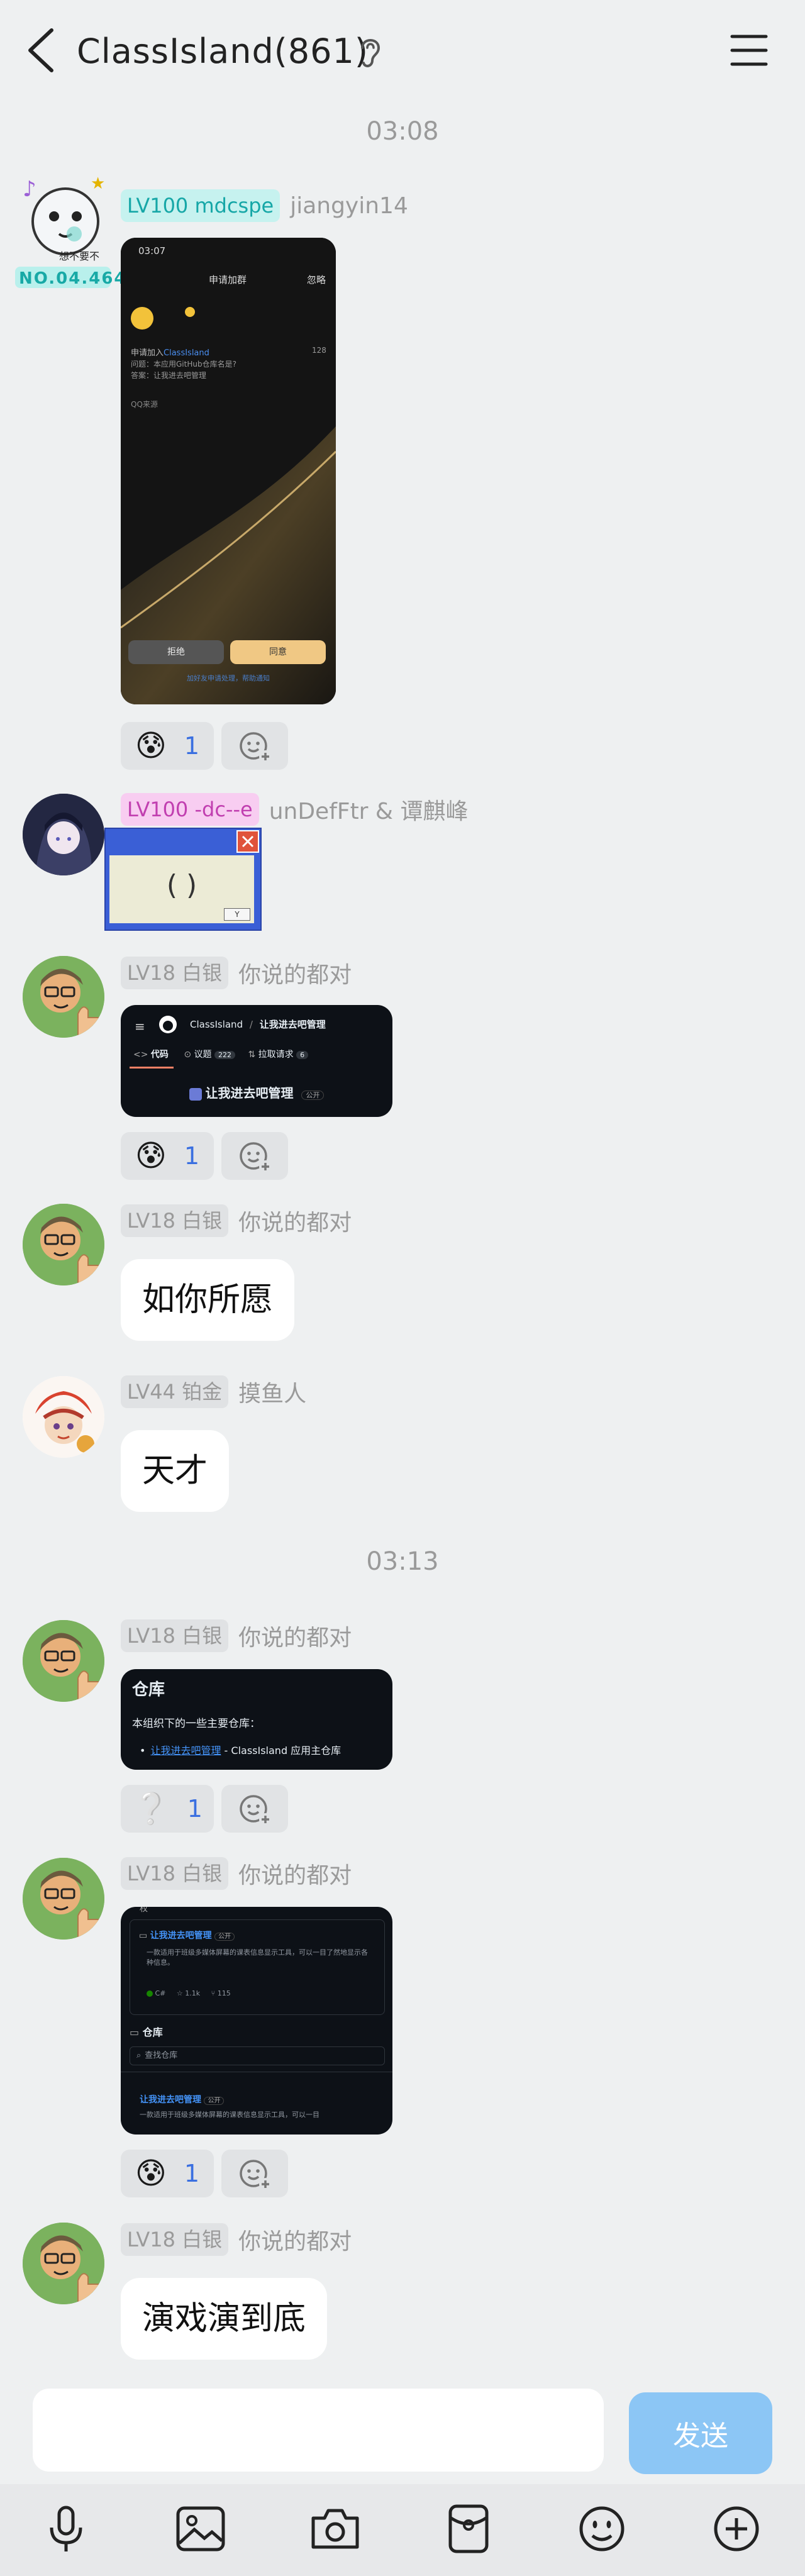 Image resolution: width=805 pixels, height=2576 pixels. What do you see at coordinates (152, 1068) in the screenshot?
I see `gh-tab-underline` at bounding box center [152, 1068].